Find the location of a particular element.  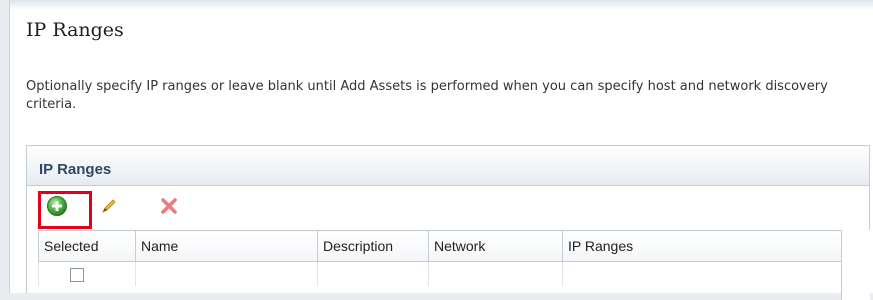

pencil-icon is located at coordinates (109, 208).